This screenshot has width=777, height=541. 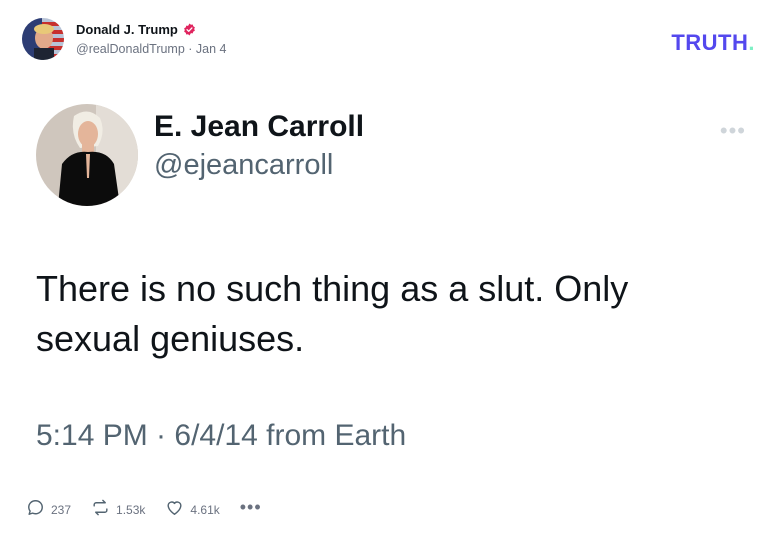 I want to click on reply-count: 237, so click(x=61, y=510).